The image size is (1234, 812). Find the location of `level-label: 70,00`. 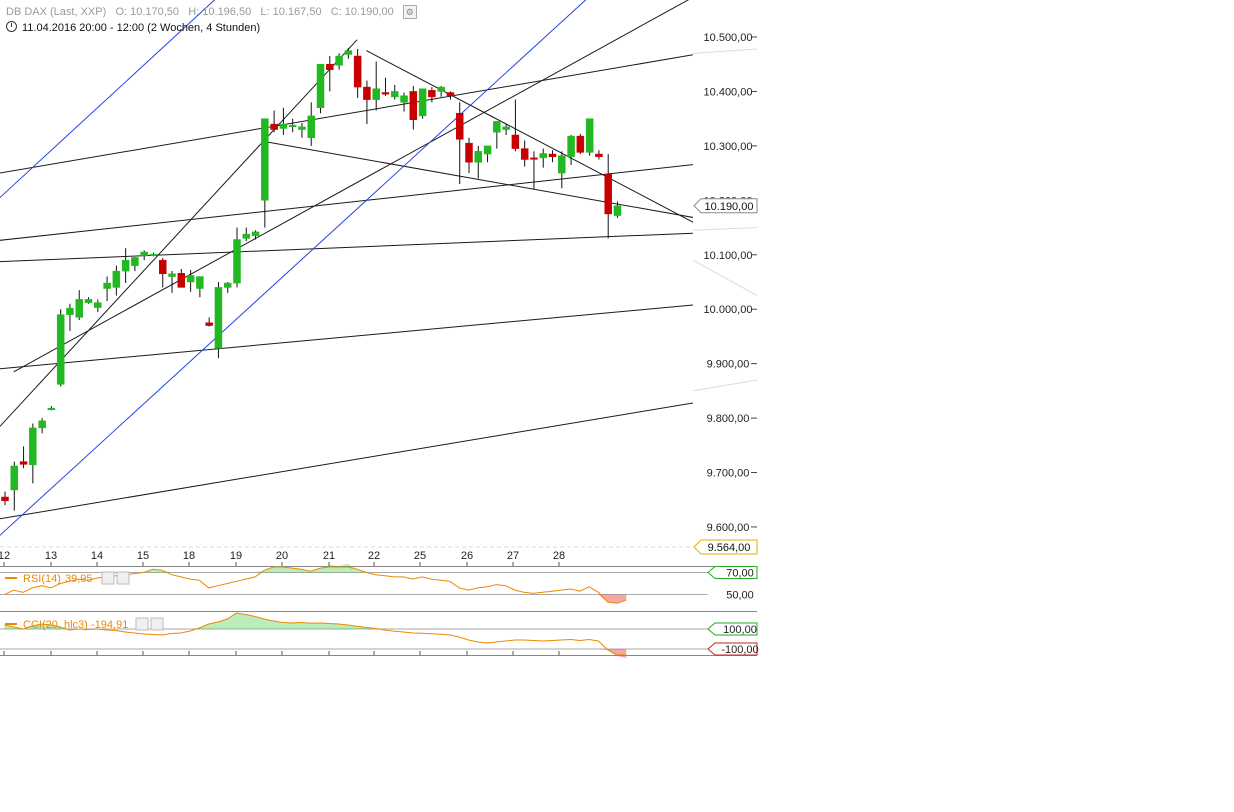

level-label: 70,00 is located at coordinates (740, 574).